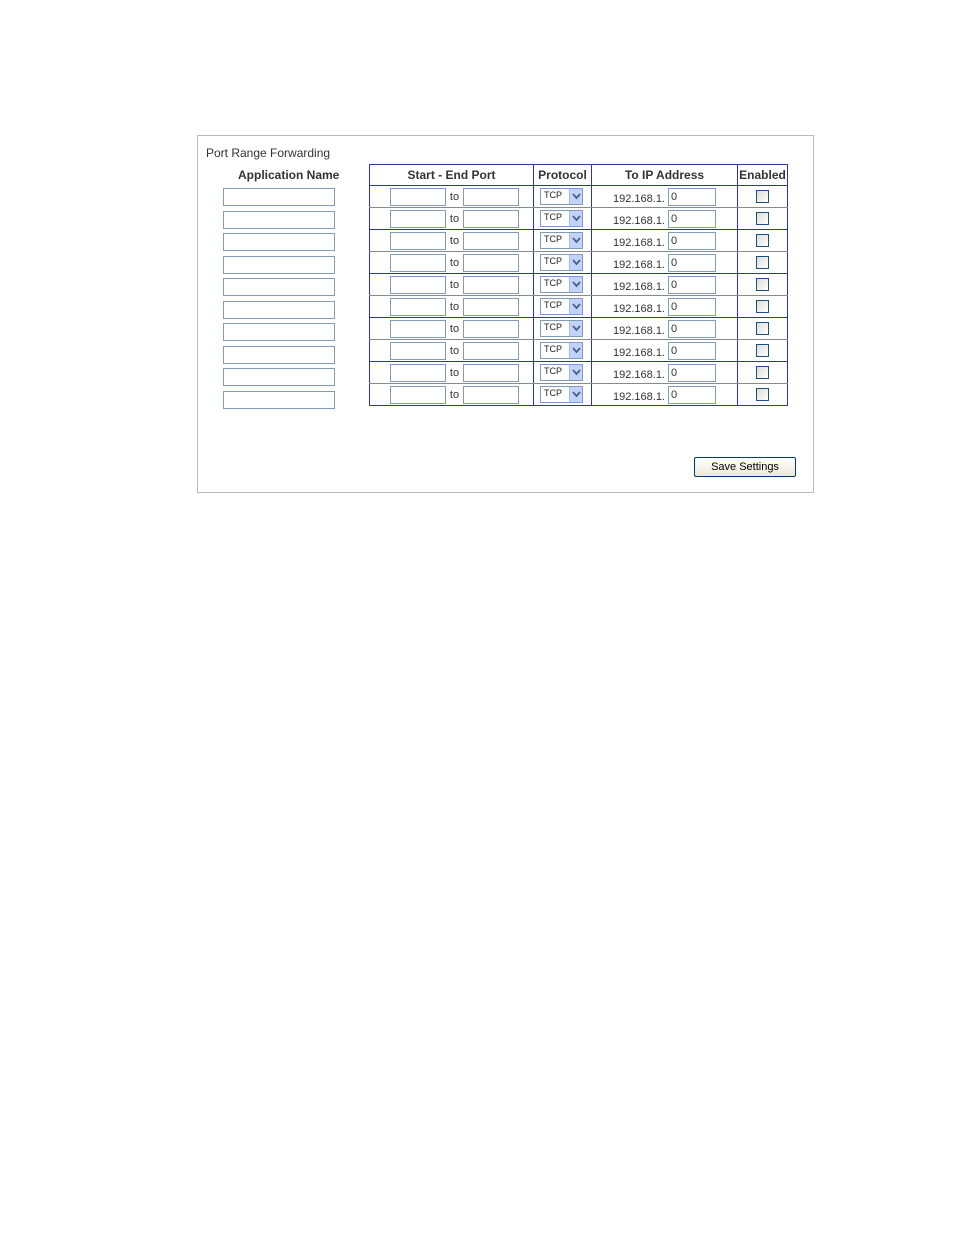 The image size is (954, 1235). I want to click on save-settings-button: Save Settings, so click(745, 467).